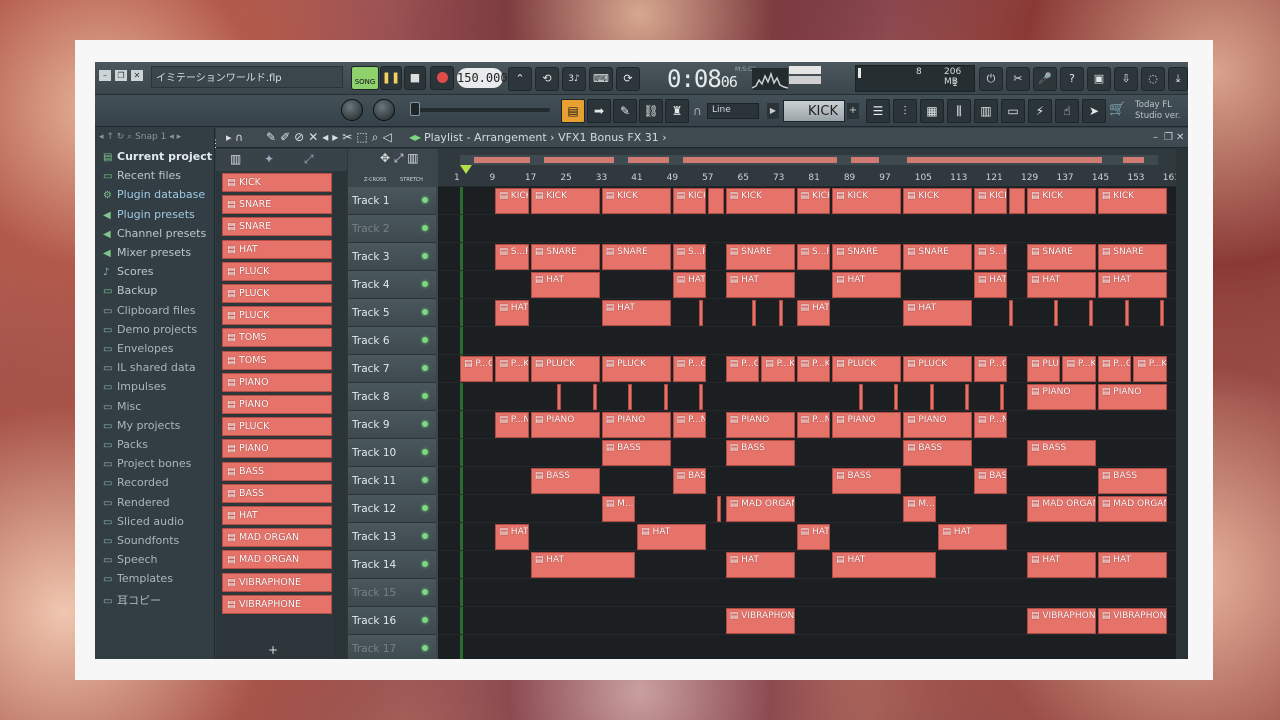 The height and width of the screenshot is (720, 1280). I want to click on pattern-clip: ▤ P...NO, so click(813, 425).